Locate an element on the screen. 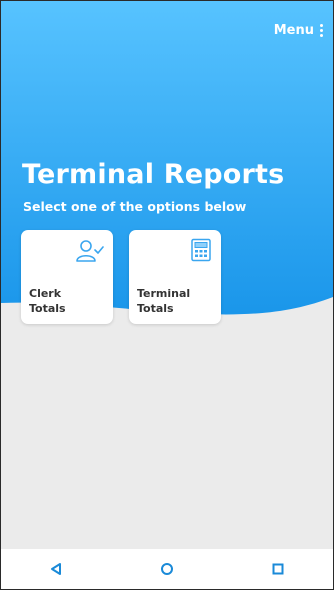  page-subtitle: Select one of the options below is located at coordinates (135, 206).